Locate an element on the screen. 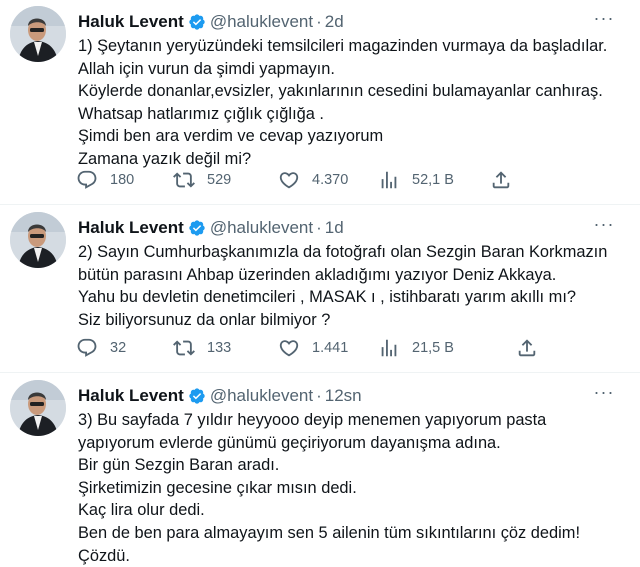  views-count: 21,5 B is located at coordinates (433, 348).